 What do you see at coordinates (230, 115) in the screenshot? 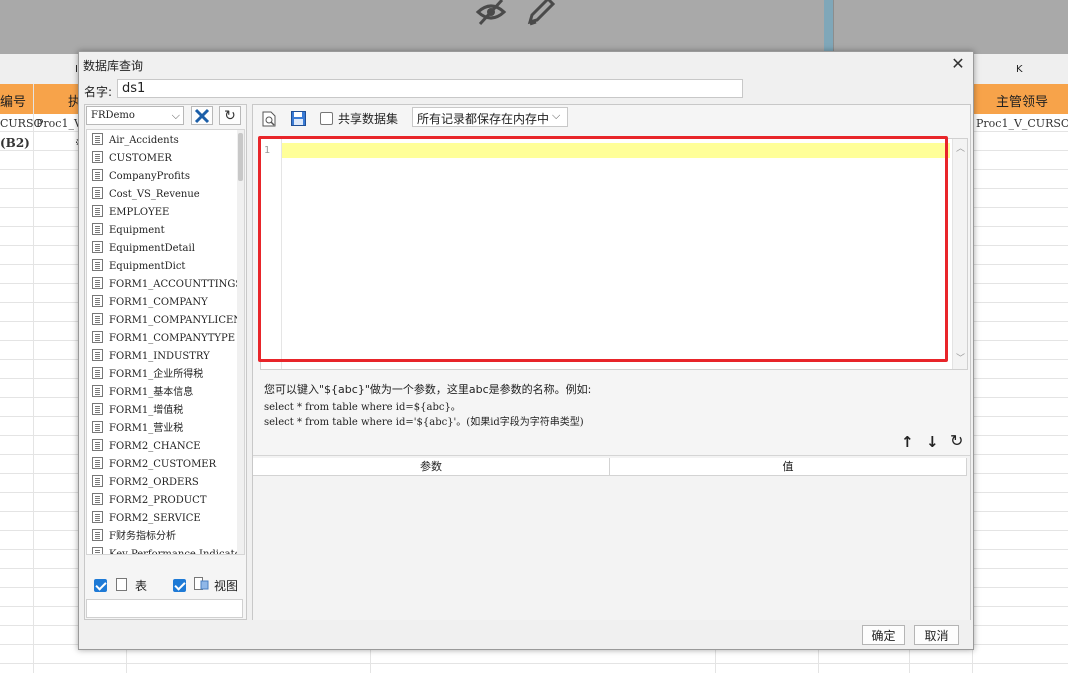
I see `refresh-button: ↻` at bounding box center [230, 115].